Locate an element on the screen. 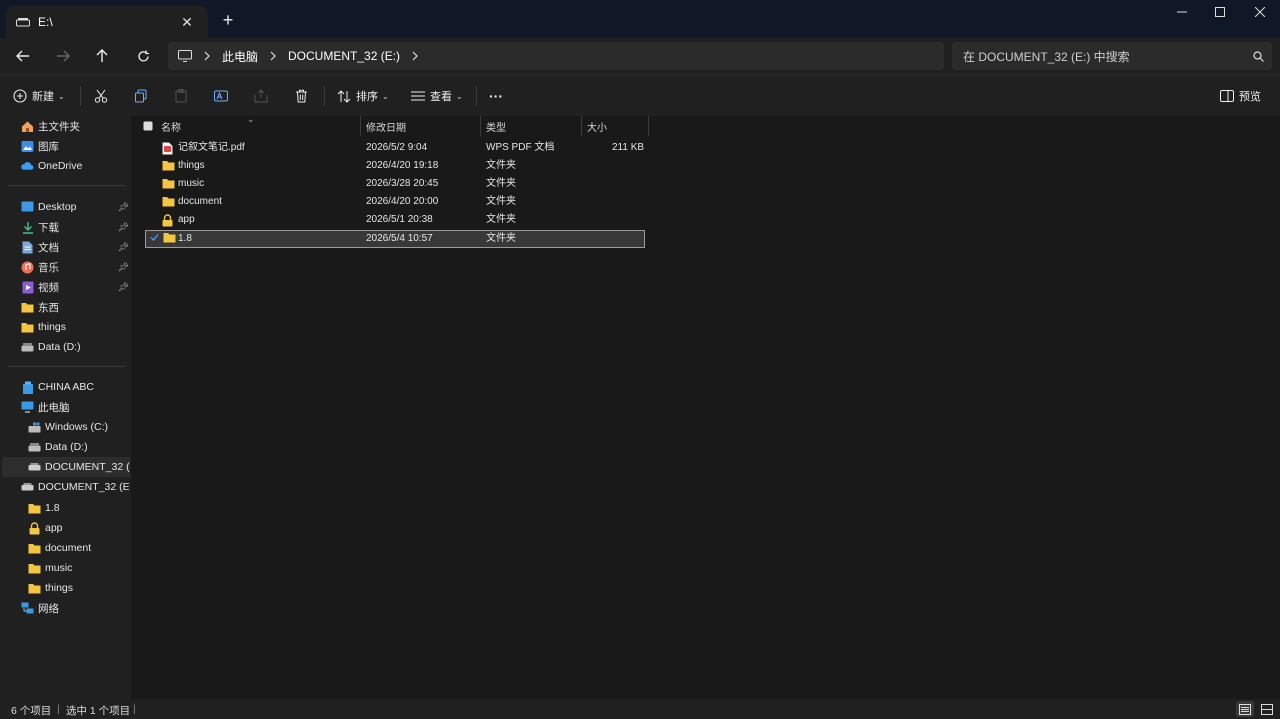  delete-button is located at coordinates (301, 96).